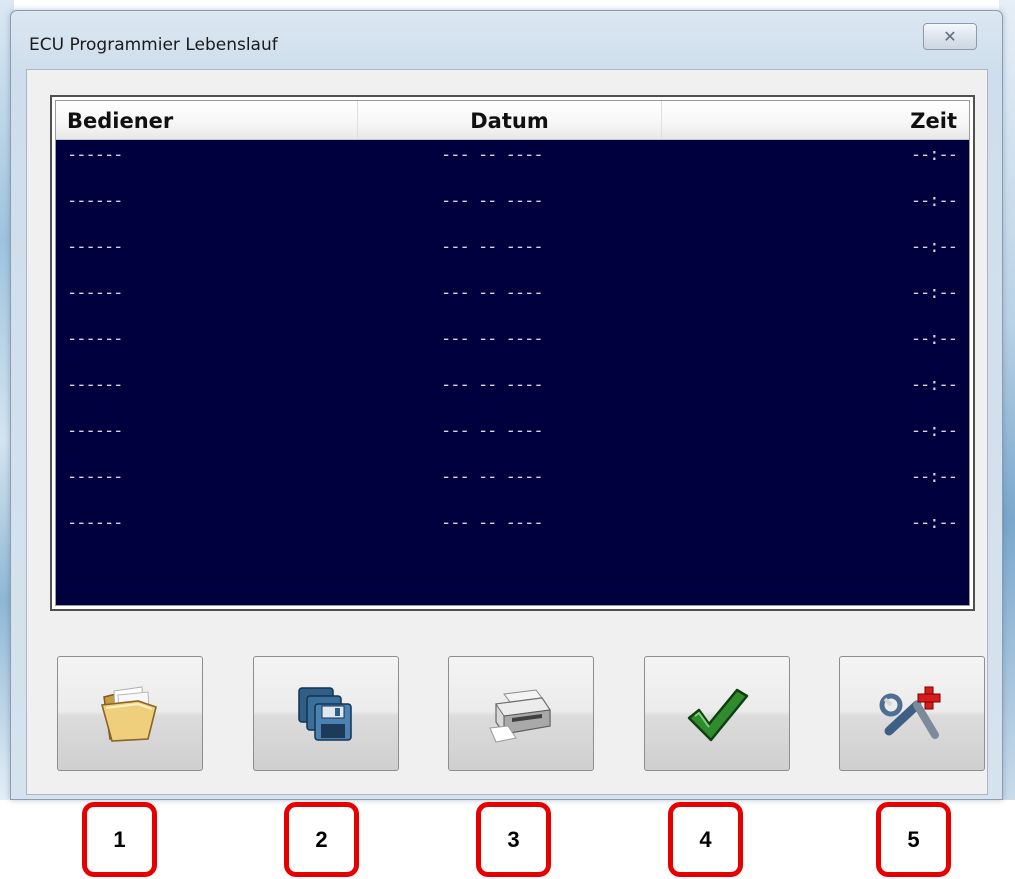 The height and width of the screenshot is (879, 1015). What do you see at coordinates (913, 839) in the screenshot?
I see `annotation-label-5: 5` at bounding box center [913, 839].